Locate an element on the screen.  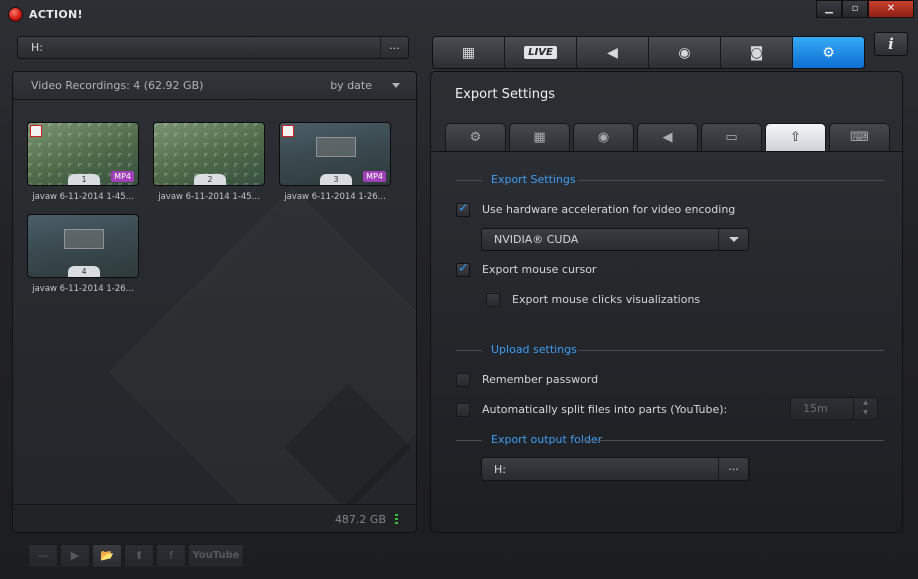
title-bar: ACTION! ▁ ▫ ✕ is located at coordinates (459, 15).